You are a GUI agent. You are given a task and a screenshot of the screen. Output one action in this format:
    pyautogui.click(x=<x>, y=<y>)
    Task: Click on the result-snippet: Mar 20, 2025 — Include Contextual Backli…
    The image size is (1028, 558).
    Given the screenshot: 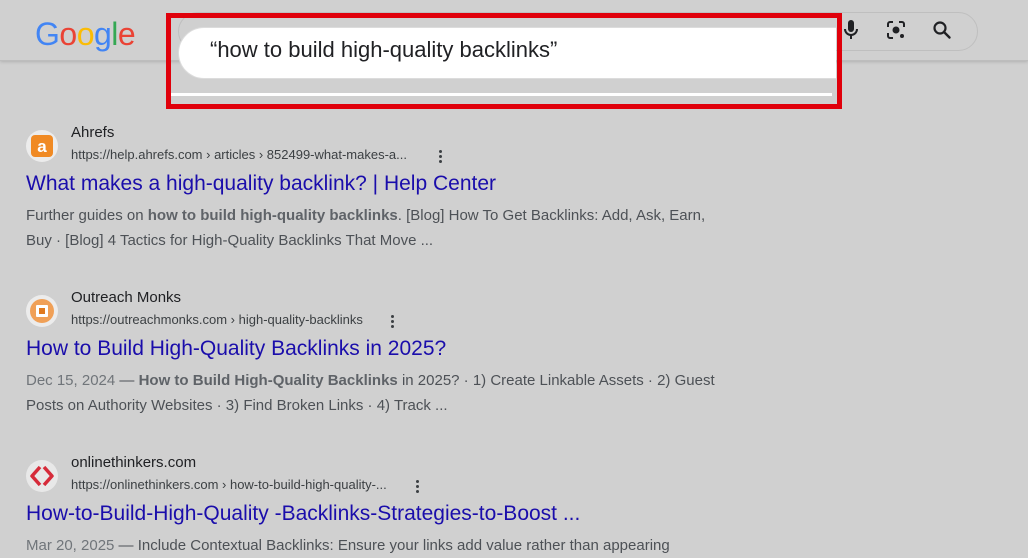 What is the action you would take?
    pyautogui.click(x=396, y=545)
    